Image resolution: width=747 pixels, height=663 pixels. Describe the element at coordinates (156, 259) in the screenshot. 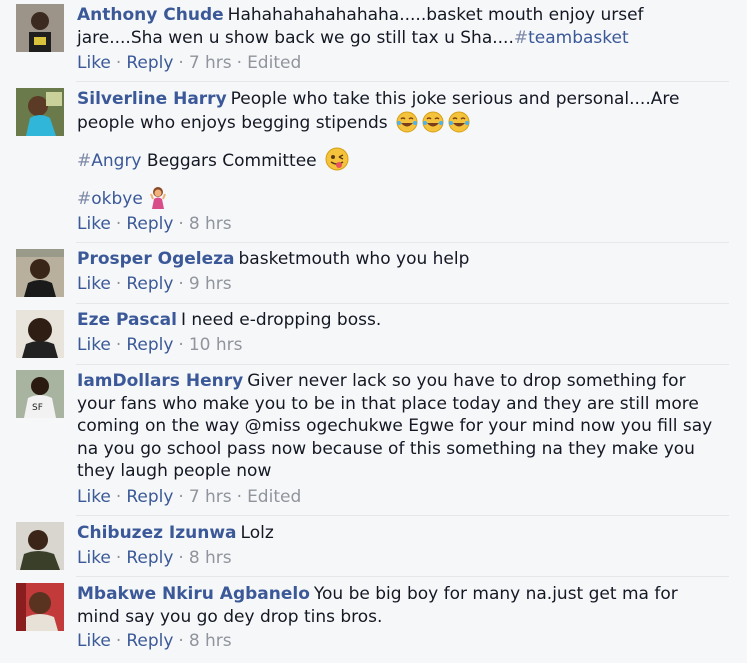

I see `comment-author: Prosper Ogeleza` at that location.